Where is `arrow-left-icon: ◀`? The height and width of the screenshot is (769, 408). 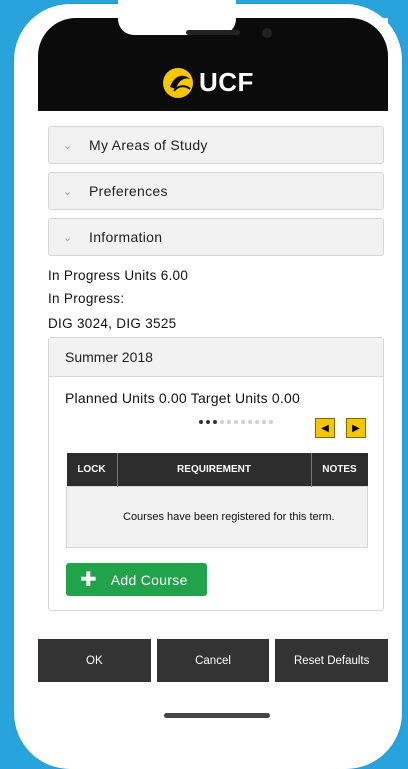 arrow-left-icon: ◀ is located at coordinates (325, 428).